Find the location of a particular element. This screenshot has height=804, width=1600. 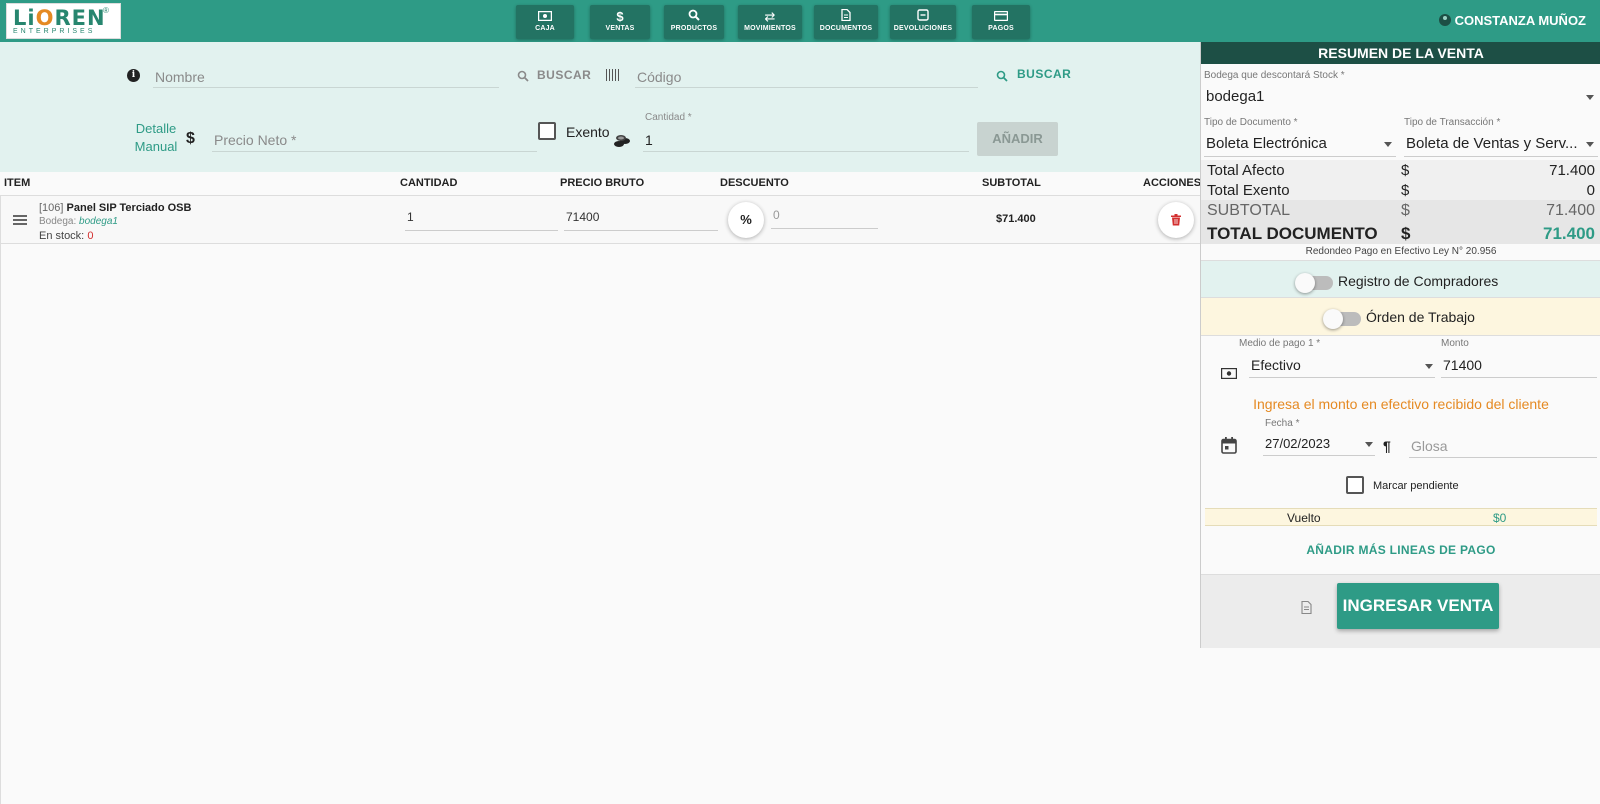

medio-pago-label: Medio de pago 1 * is located at coordinates (1280, 343).